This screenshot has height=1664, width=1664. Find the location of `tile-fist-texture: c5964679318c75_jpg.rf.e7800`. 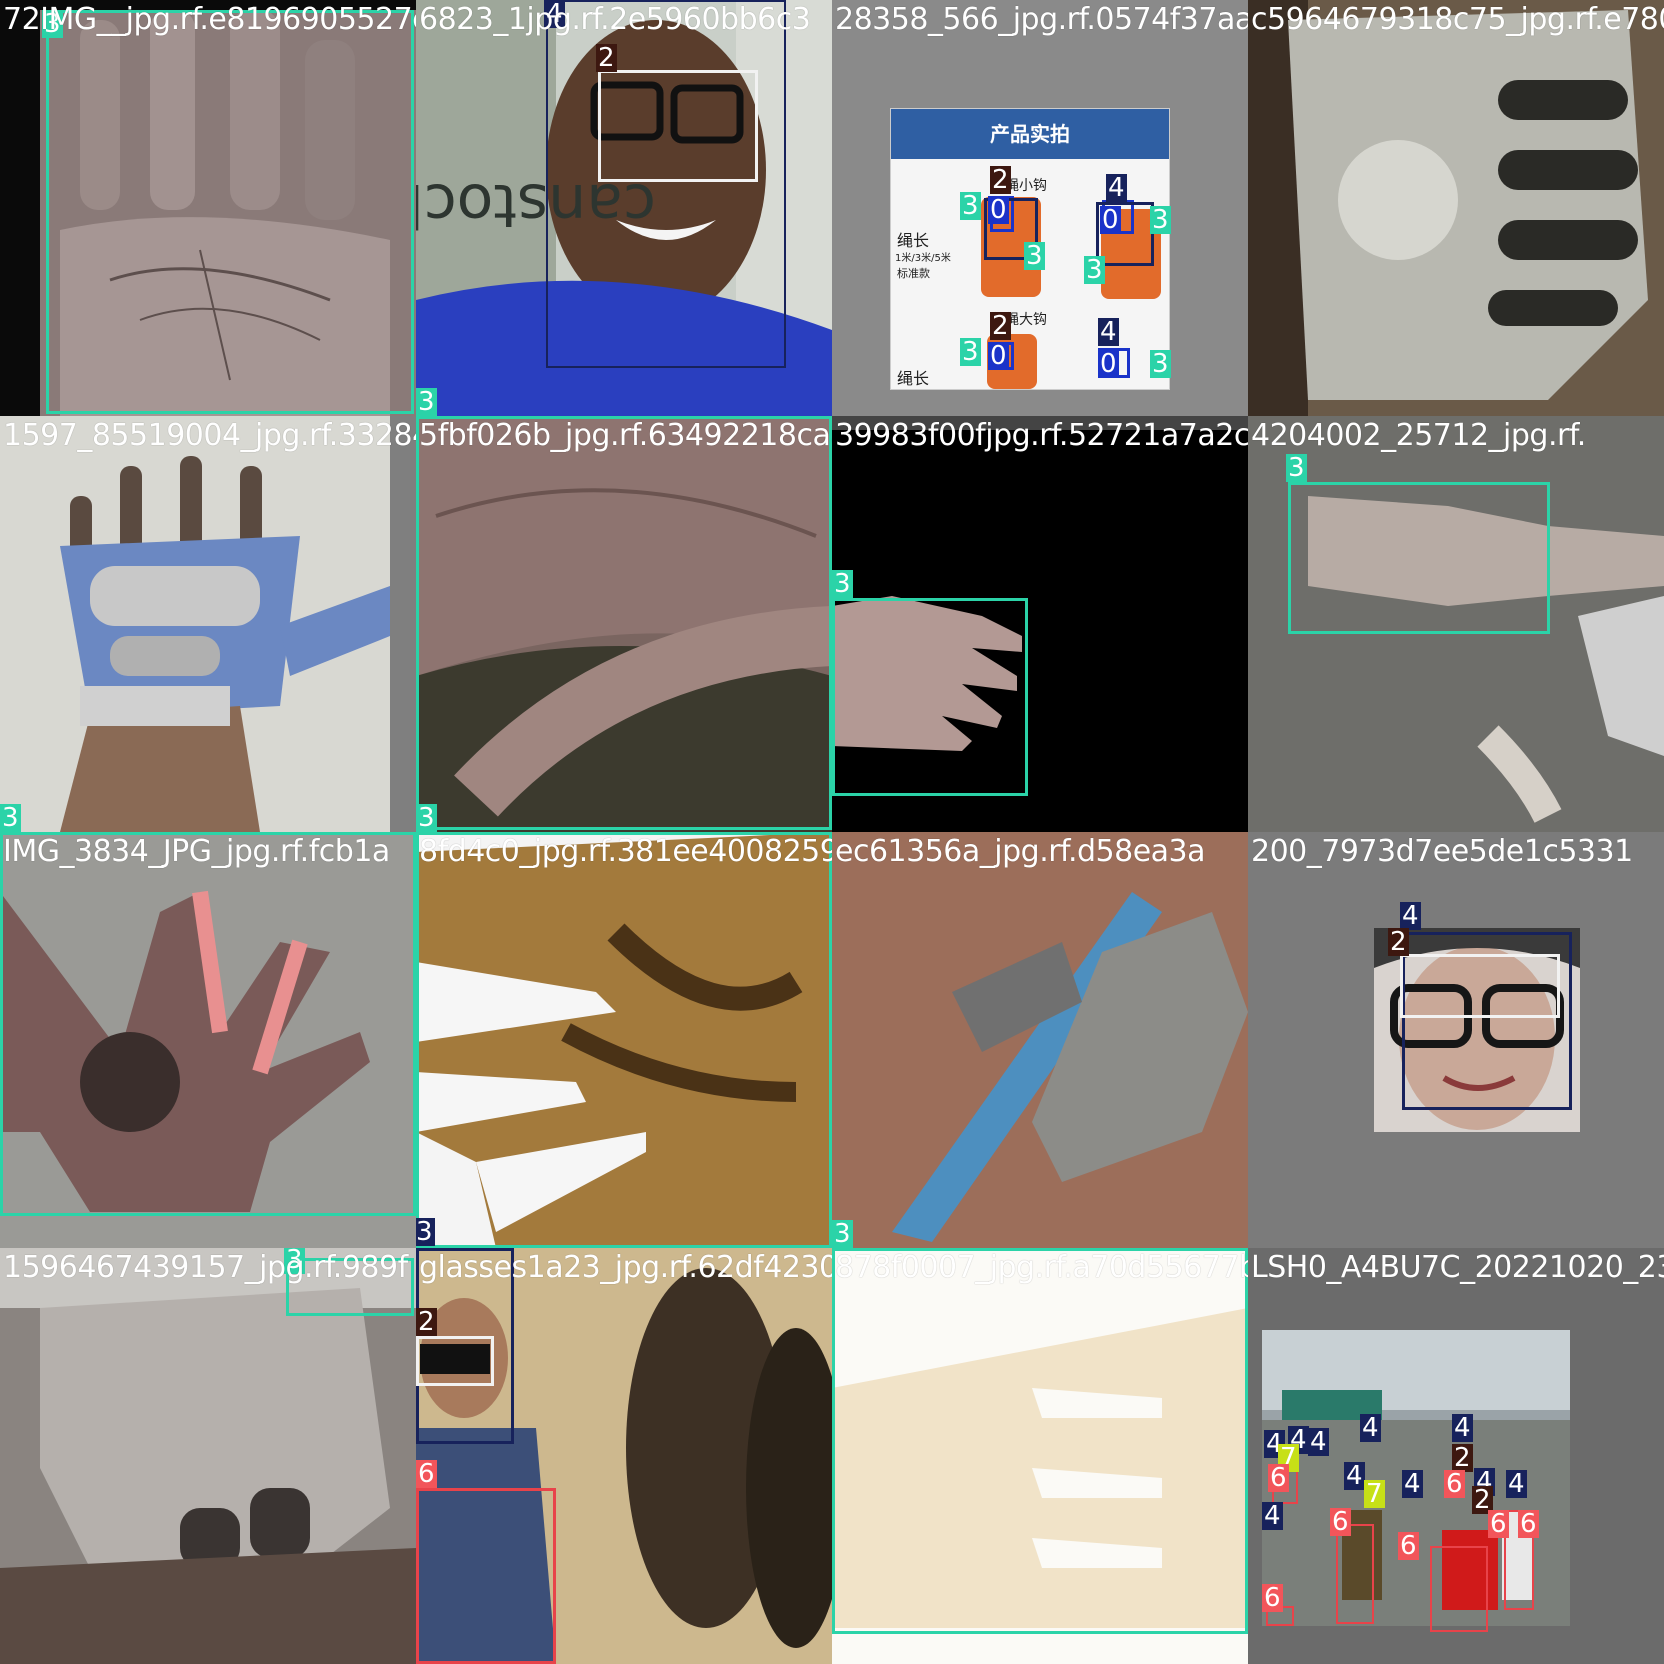

tile-fist-texture: c5964679318c75_jpg.rf.e7800 is located at coordinates (1456, 208).